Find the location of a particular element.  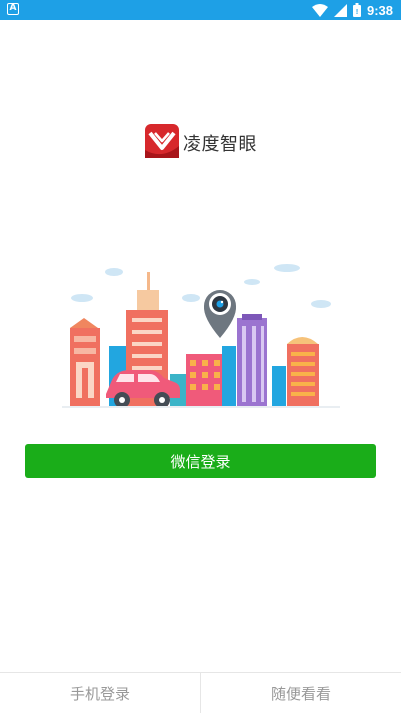

building-purple is located at coordinates (252, 360).